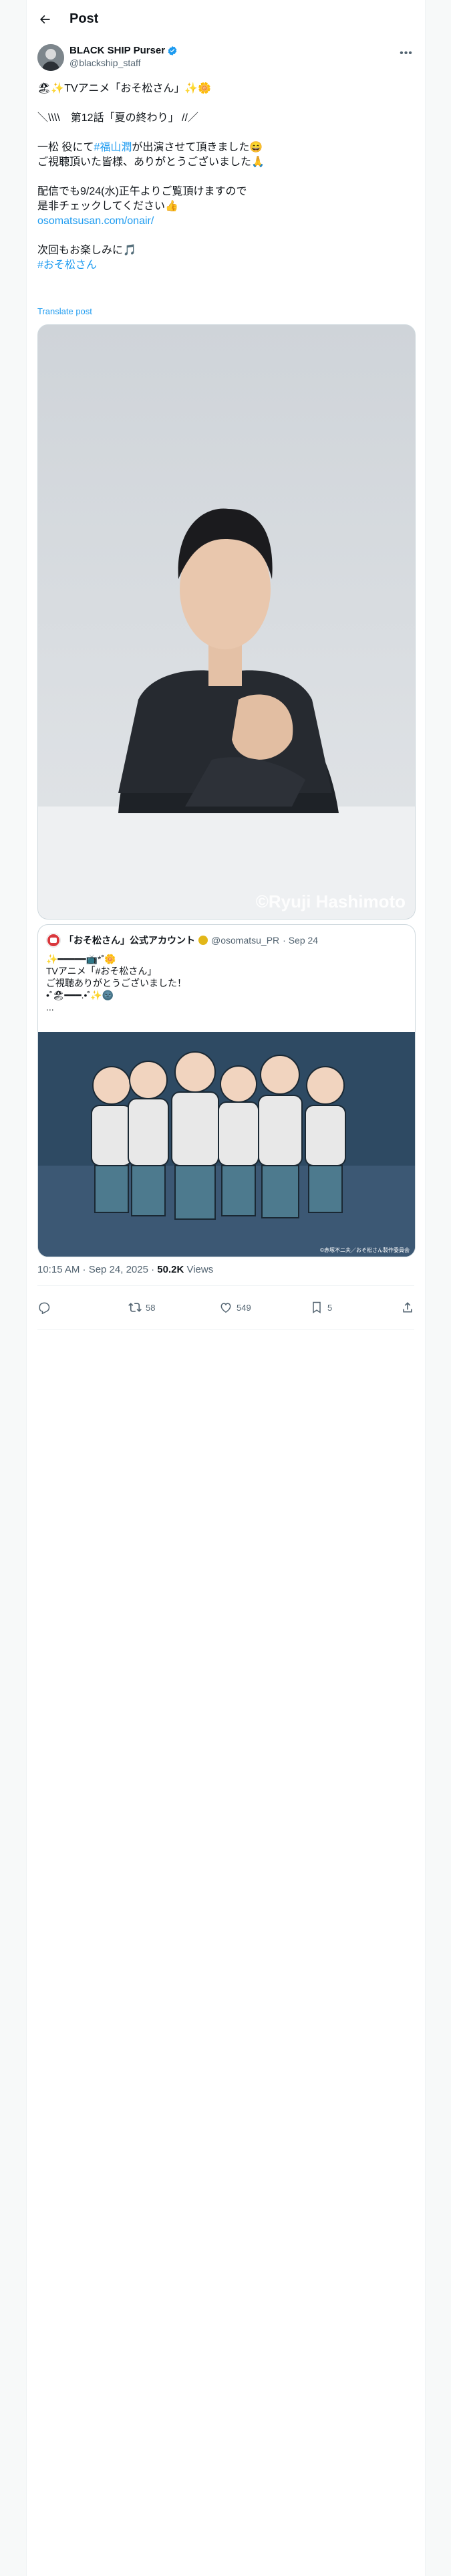 The image size is (451, 2576). I want to click on top-bar: Post, so click(226, 19).